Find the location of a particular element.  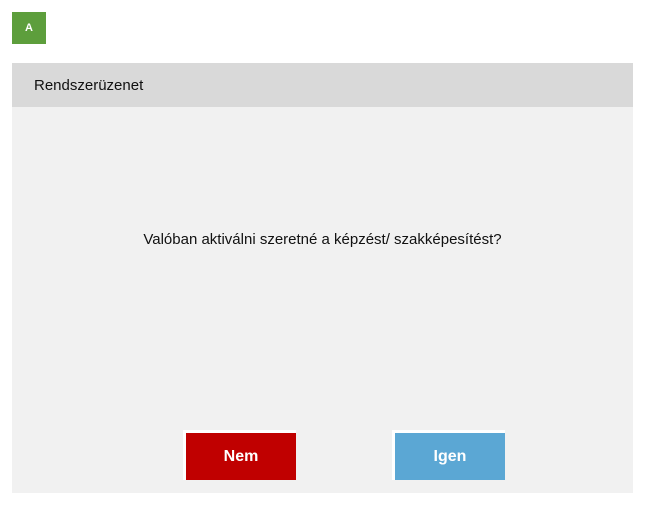

app-badge: A is located at coordinates (29, 28).